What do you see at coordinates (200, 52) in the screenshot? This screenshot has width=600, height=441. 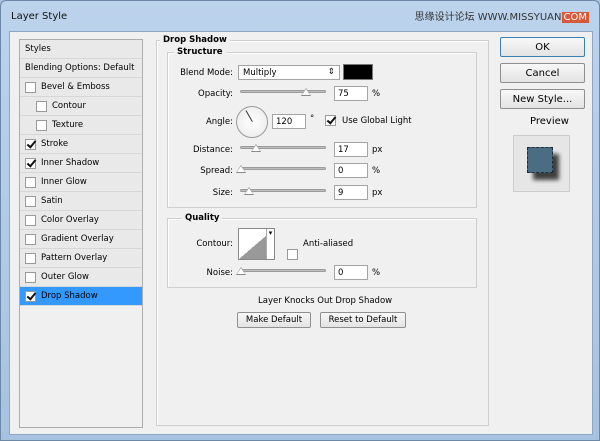 I see `structure-title: Structure` at bounding box center [200, 52].